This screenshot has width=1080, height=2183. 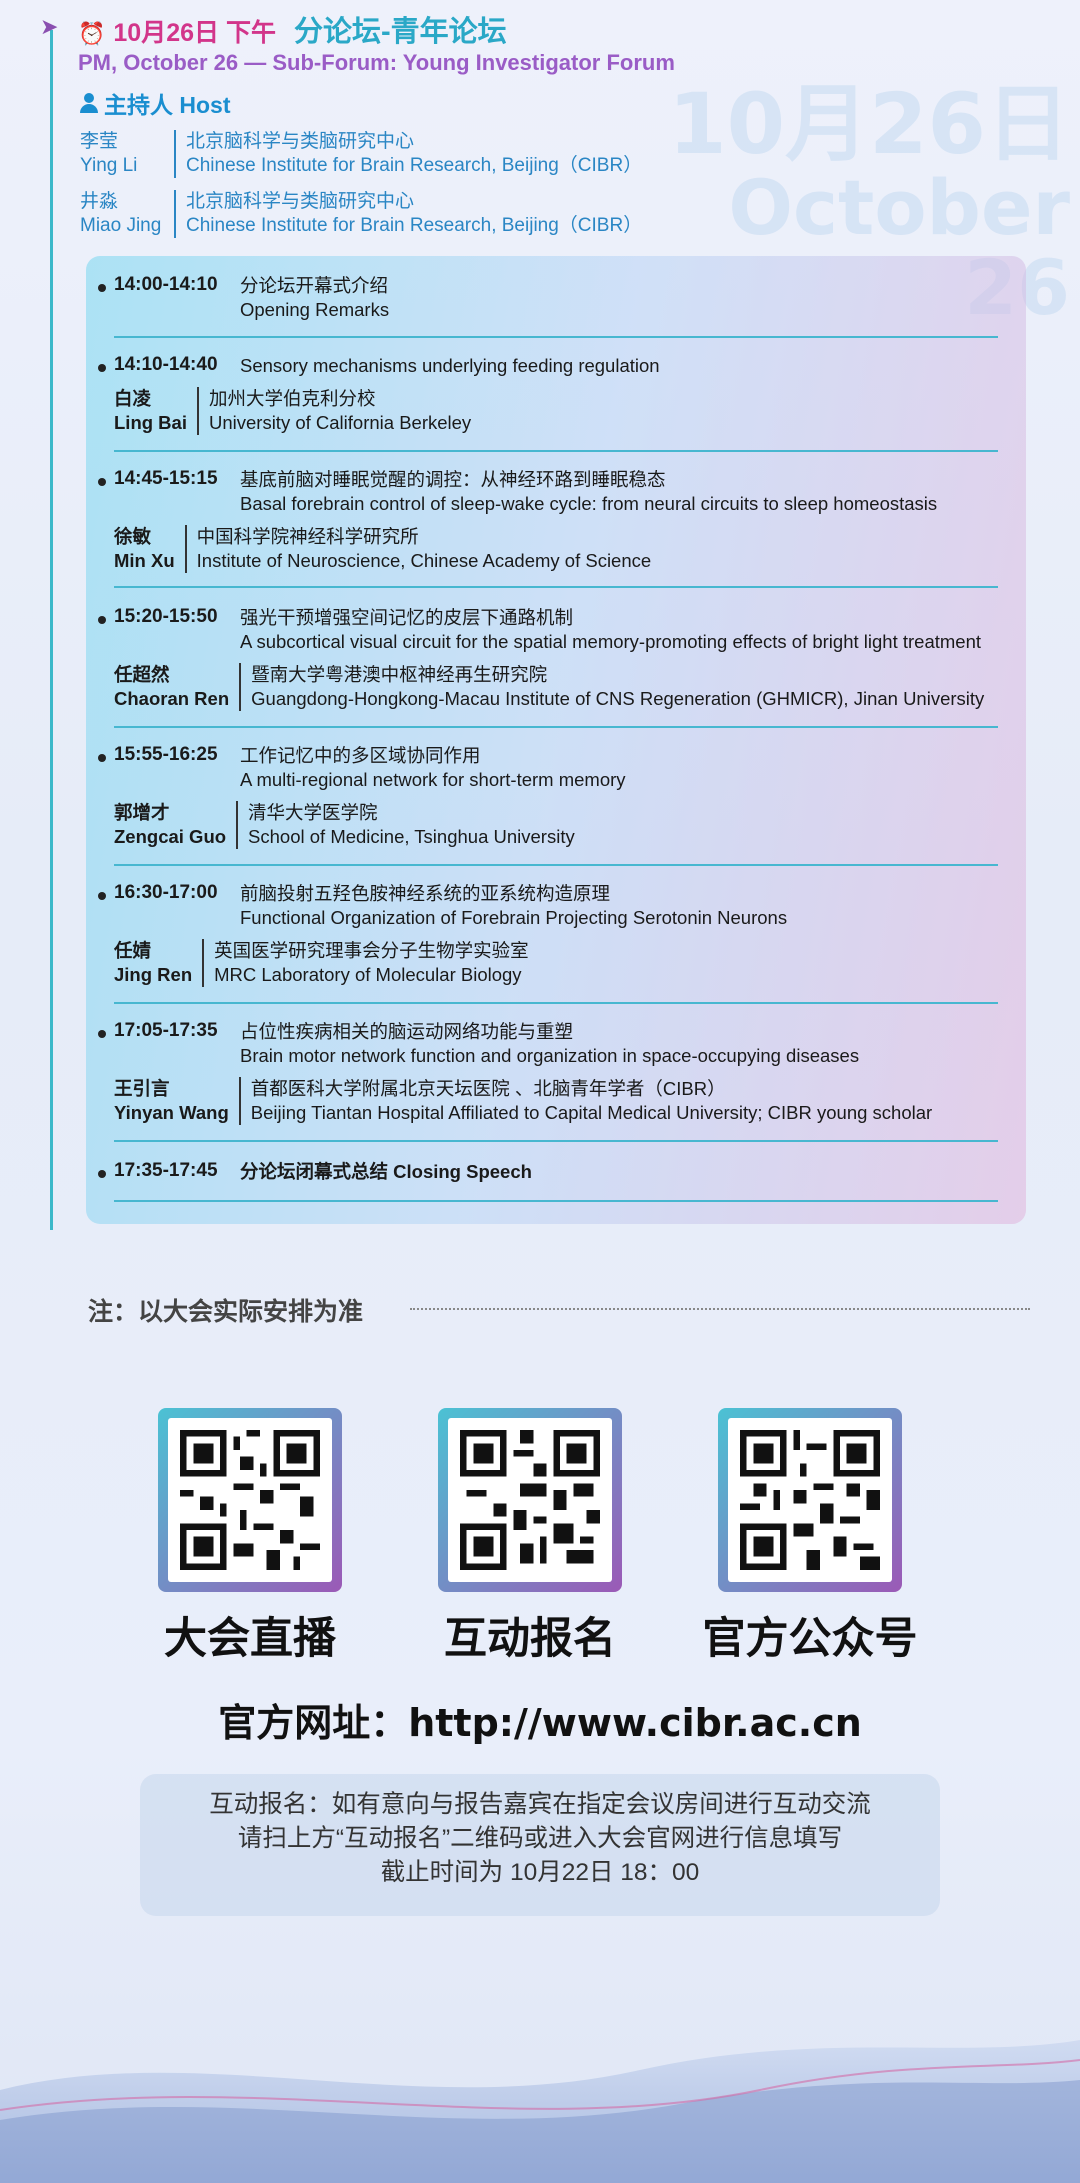 What do you see at coordinates (133, 950) in the screenshot?
I see `speaker-name-cn: 任婧` at bounding box center [133, 950].